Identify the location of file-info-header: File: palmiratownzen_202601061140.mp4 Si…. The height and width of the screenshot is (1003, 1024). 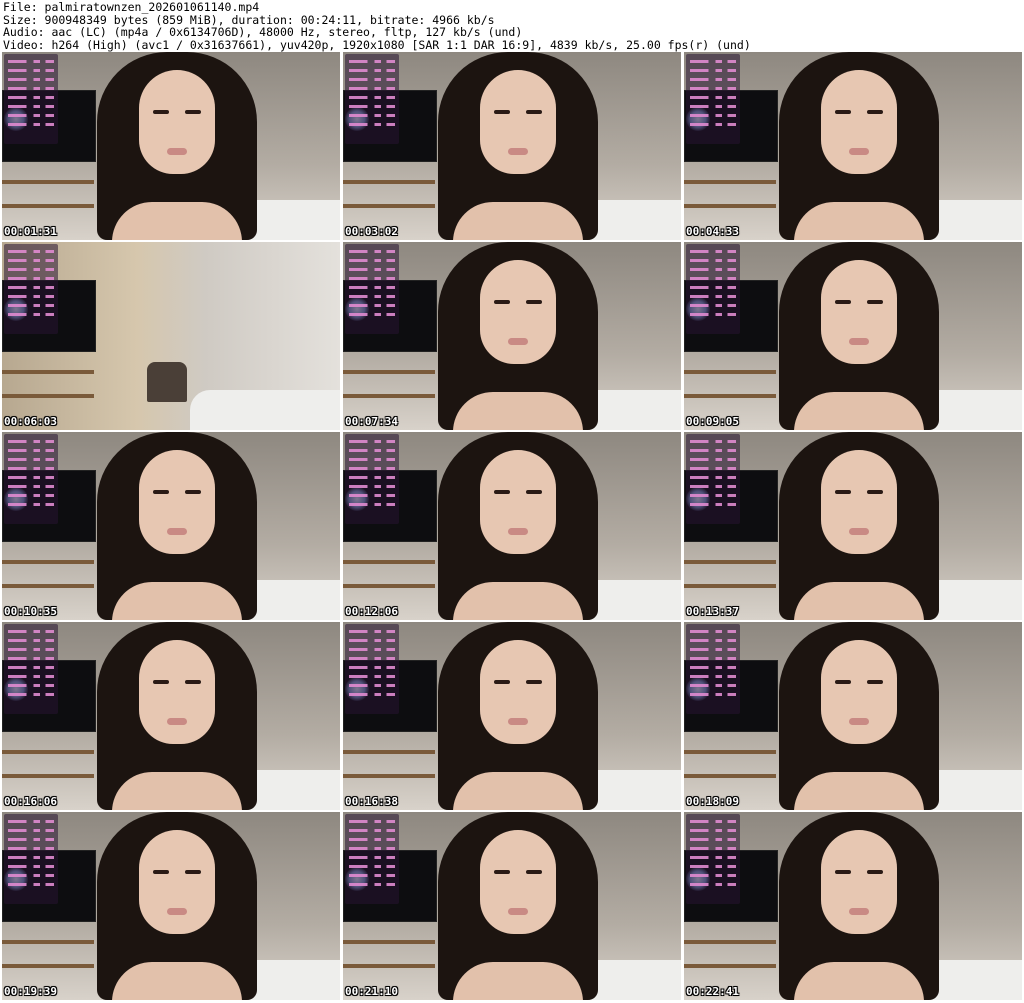
(512, 26).